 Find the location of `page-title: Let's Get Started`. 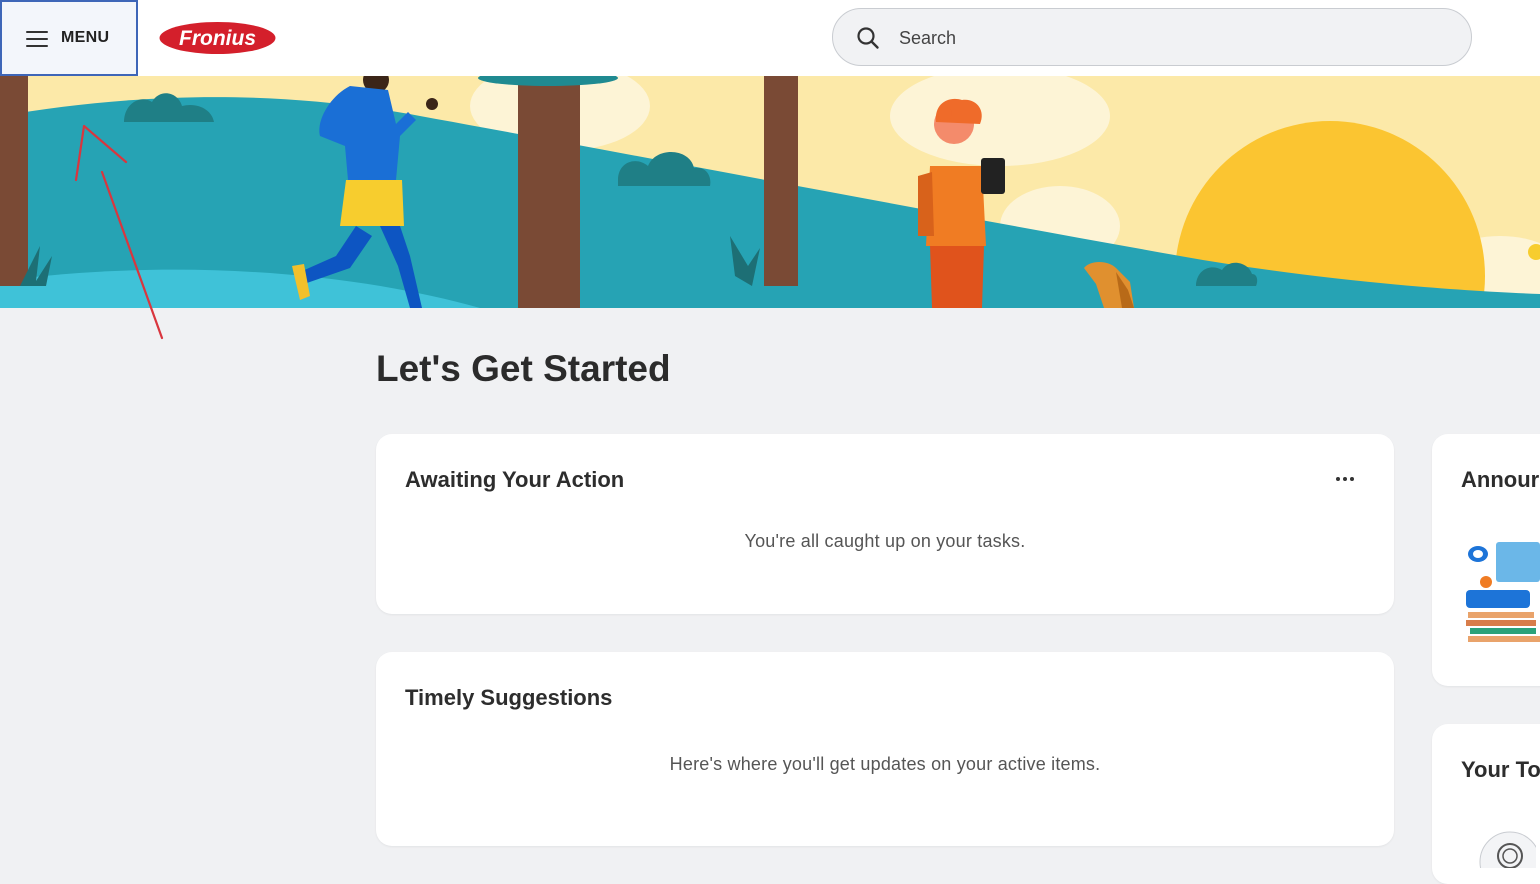

page-title: Let's Get Started is located at coordinates (523, 368).